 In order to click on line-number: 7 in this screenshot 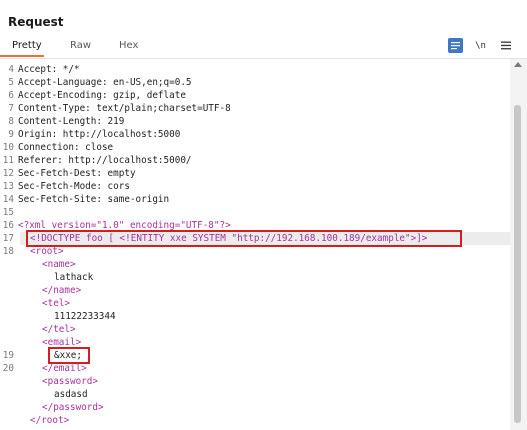, I will do `click(11, 108)`.